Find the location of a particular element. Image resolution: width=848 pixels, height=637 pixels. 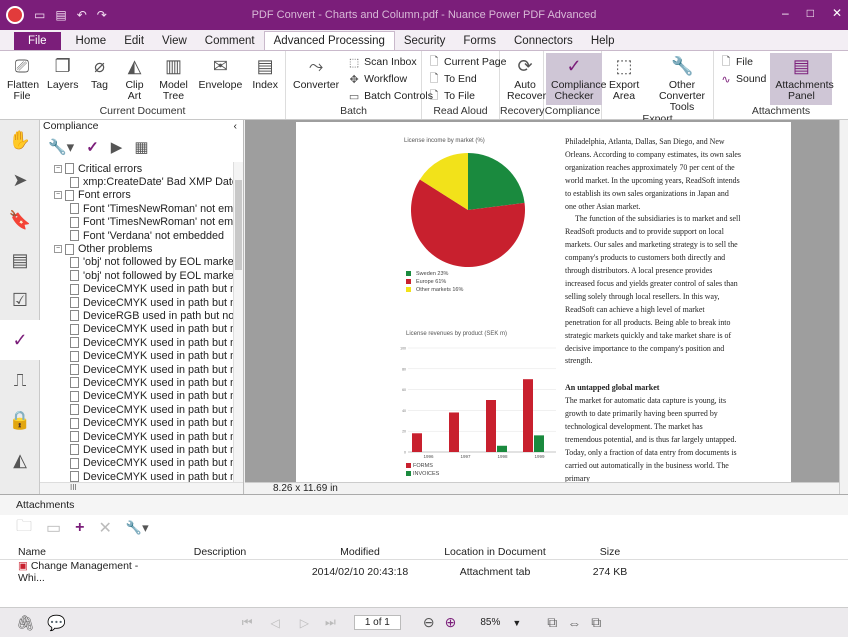

tree-item: 'obj' not followed by EOL marker. is located at coordinates (136, 275).